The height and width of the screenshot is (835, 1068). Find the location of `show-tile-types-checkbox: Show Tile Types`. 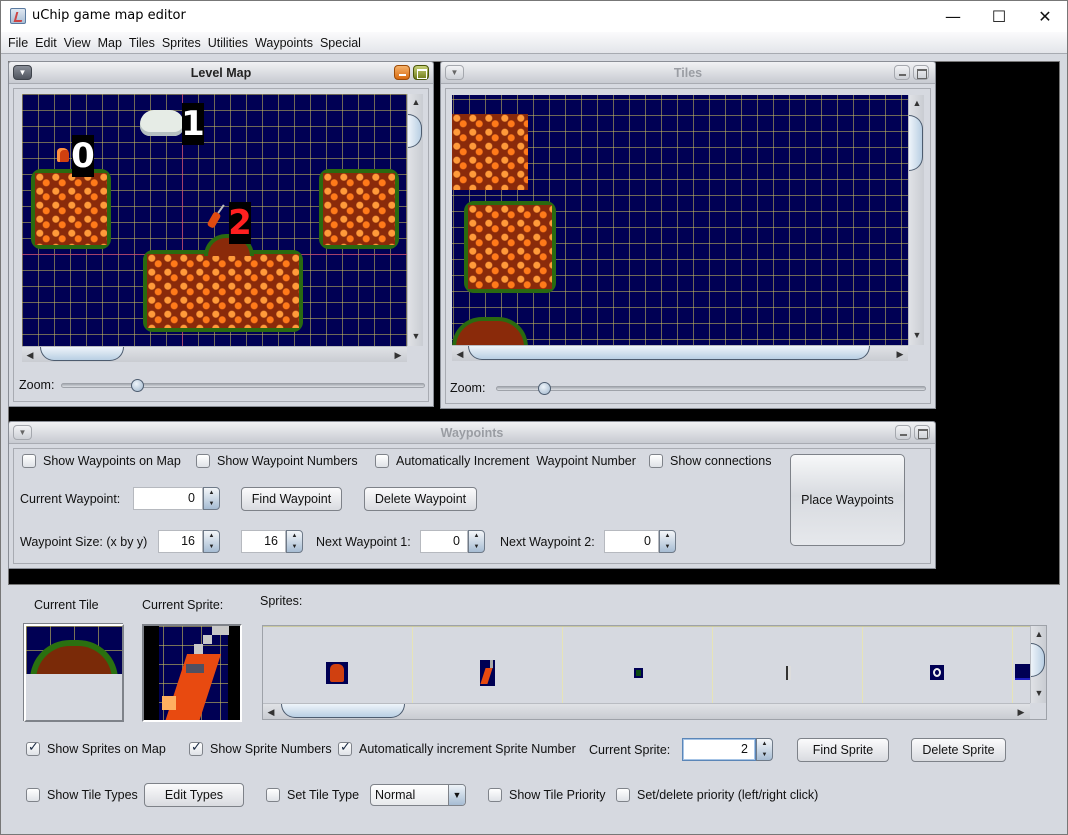

show-tile-types-checkbox: Show Tile Types is located at coordinates (82, 795).